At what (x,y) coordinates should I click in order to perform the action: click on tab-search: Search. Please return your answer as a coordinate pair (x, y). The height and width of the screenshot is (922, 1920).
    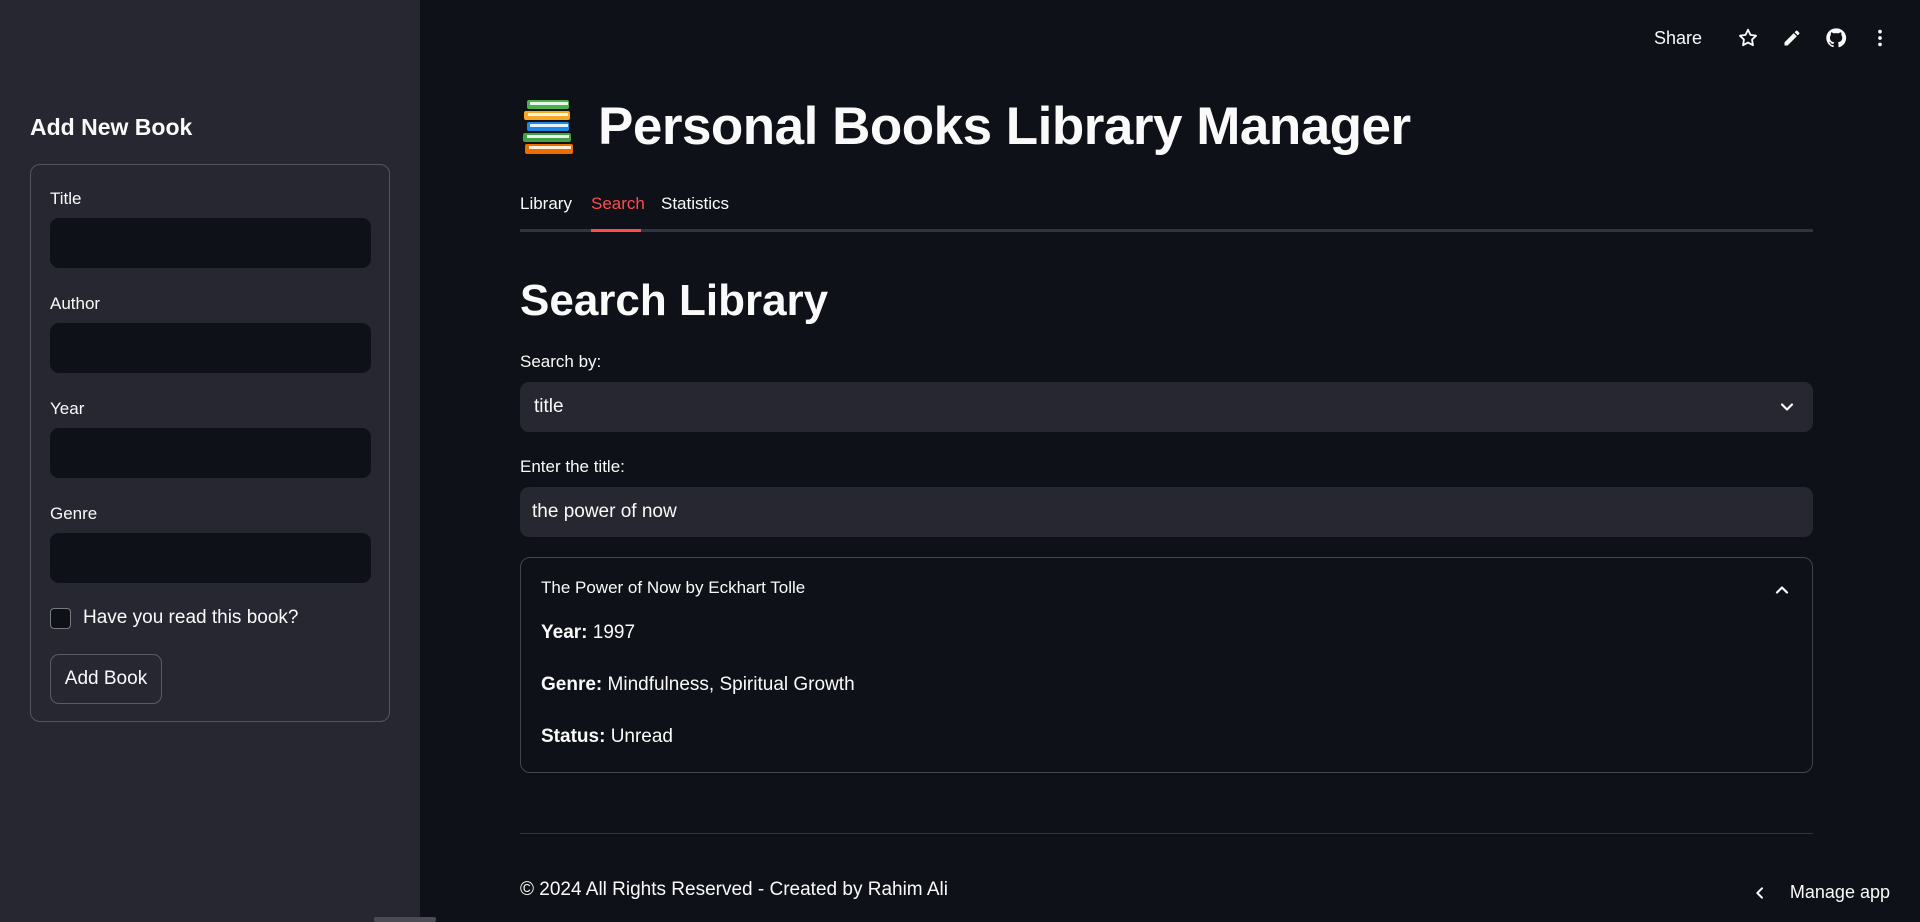
    Looking at the image, I should click on (618, 204).